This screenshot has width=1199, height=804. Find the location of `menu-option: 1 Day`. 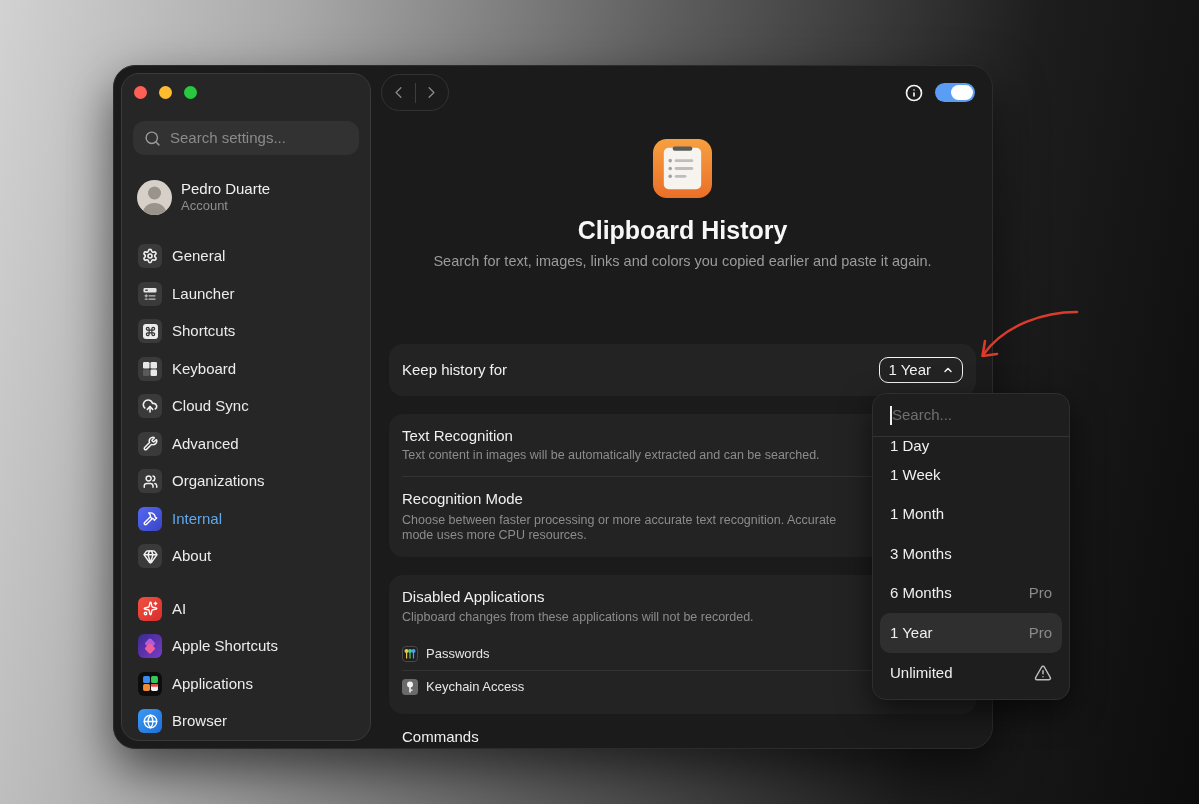

menu-option: 1 Day is located at coordinates (971, 446).